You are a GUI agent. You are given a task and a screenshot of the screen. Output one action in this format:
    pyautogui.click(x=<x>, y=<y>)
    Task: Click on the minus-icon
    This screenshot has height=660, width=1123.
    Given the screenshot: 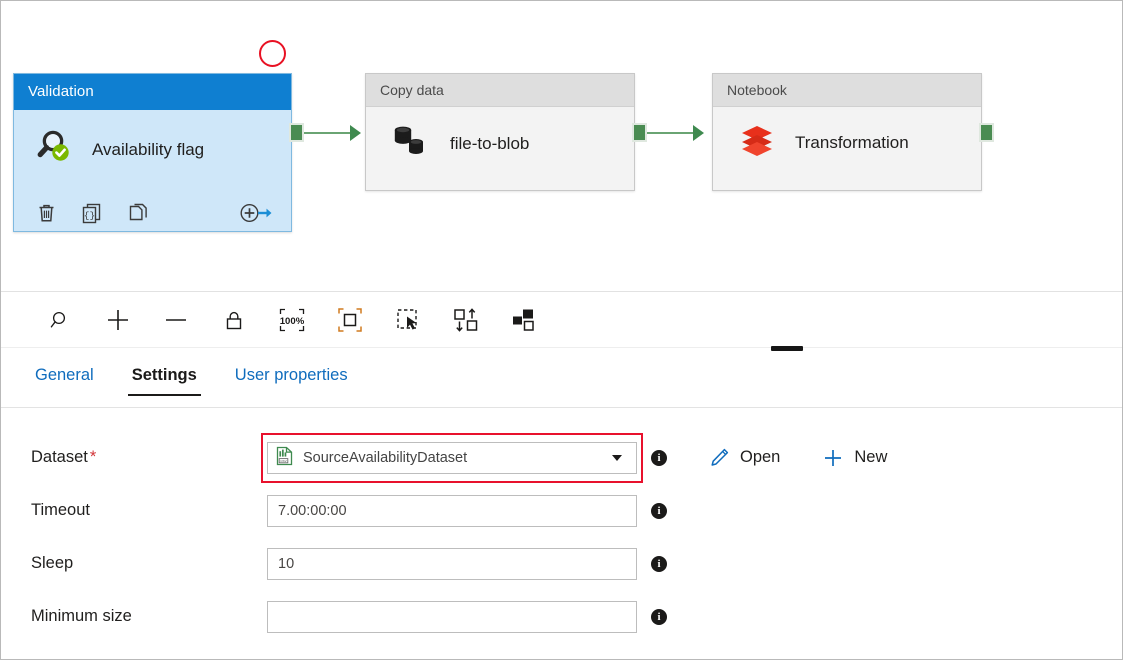 What is the action you would take?
    pyautogui.click(x=176, y=320)
    